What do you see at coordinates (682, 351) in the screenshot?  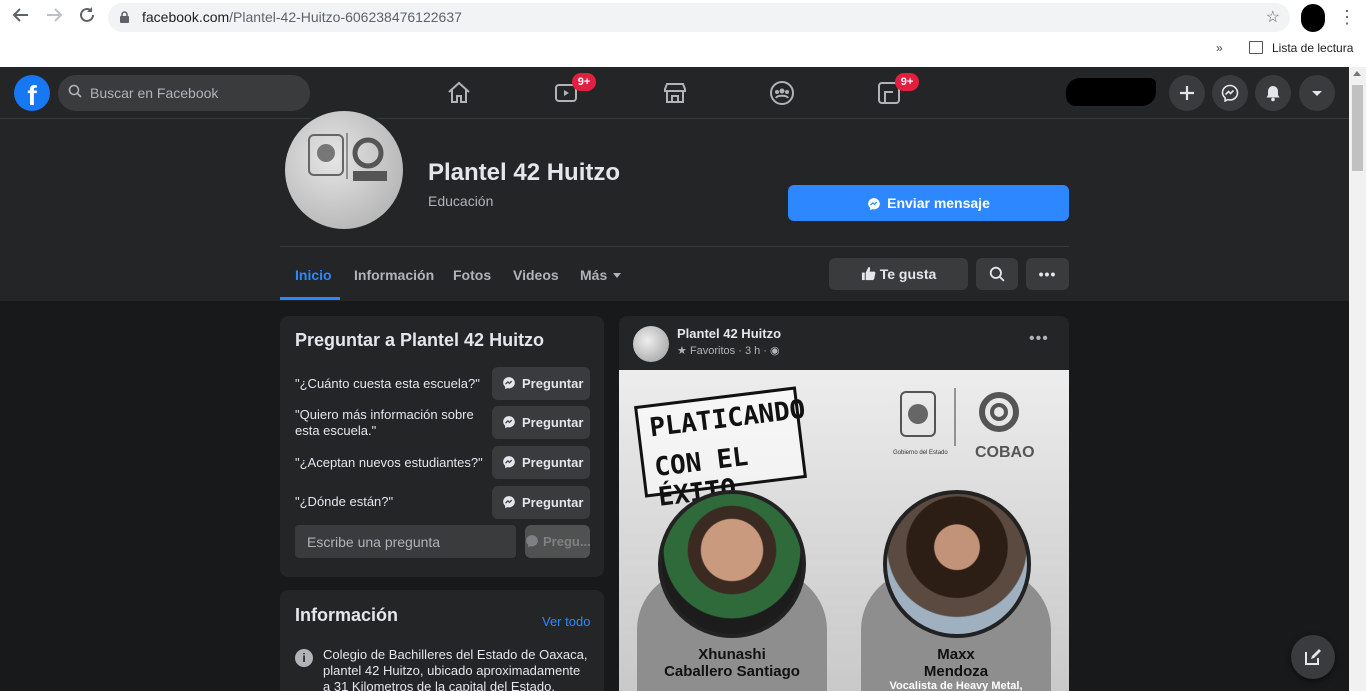 I see `favorites-star-icon: ★` at bounding box center [682, 351].